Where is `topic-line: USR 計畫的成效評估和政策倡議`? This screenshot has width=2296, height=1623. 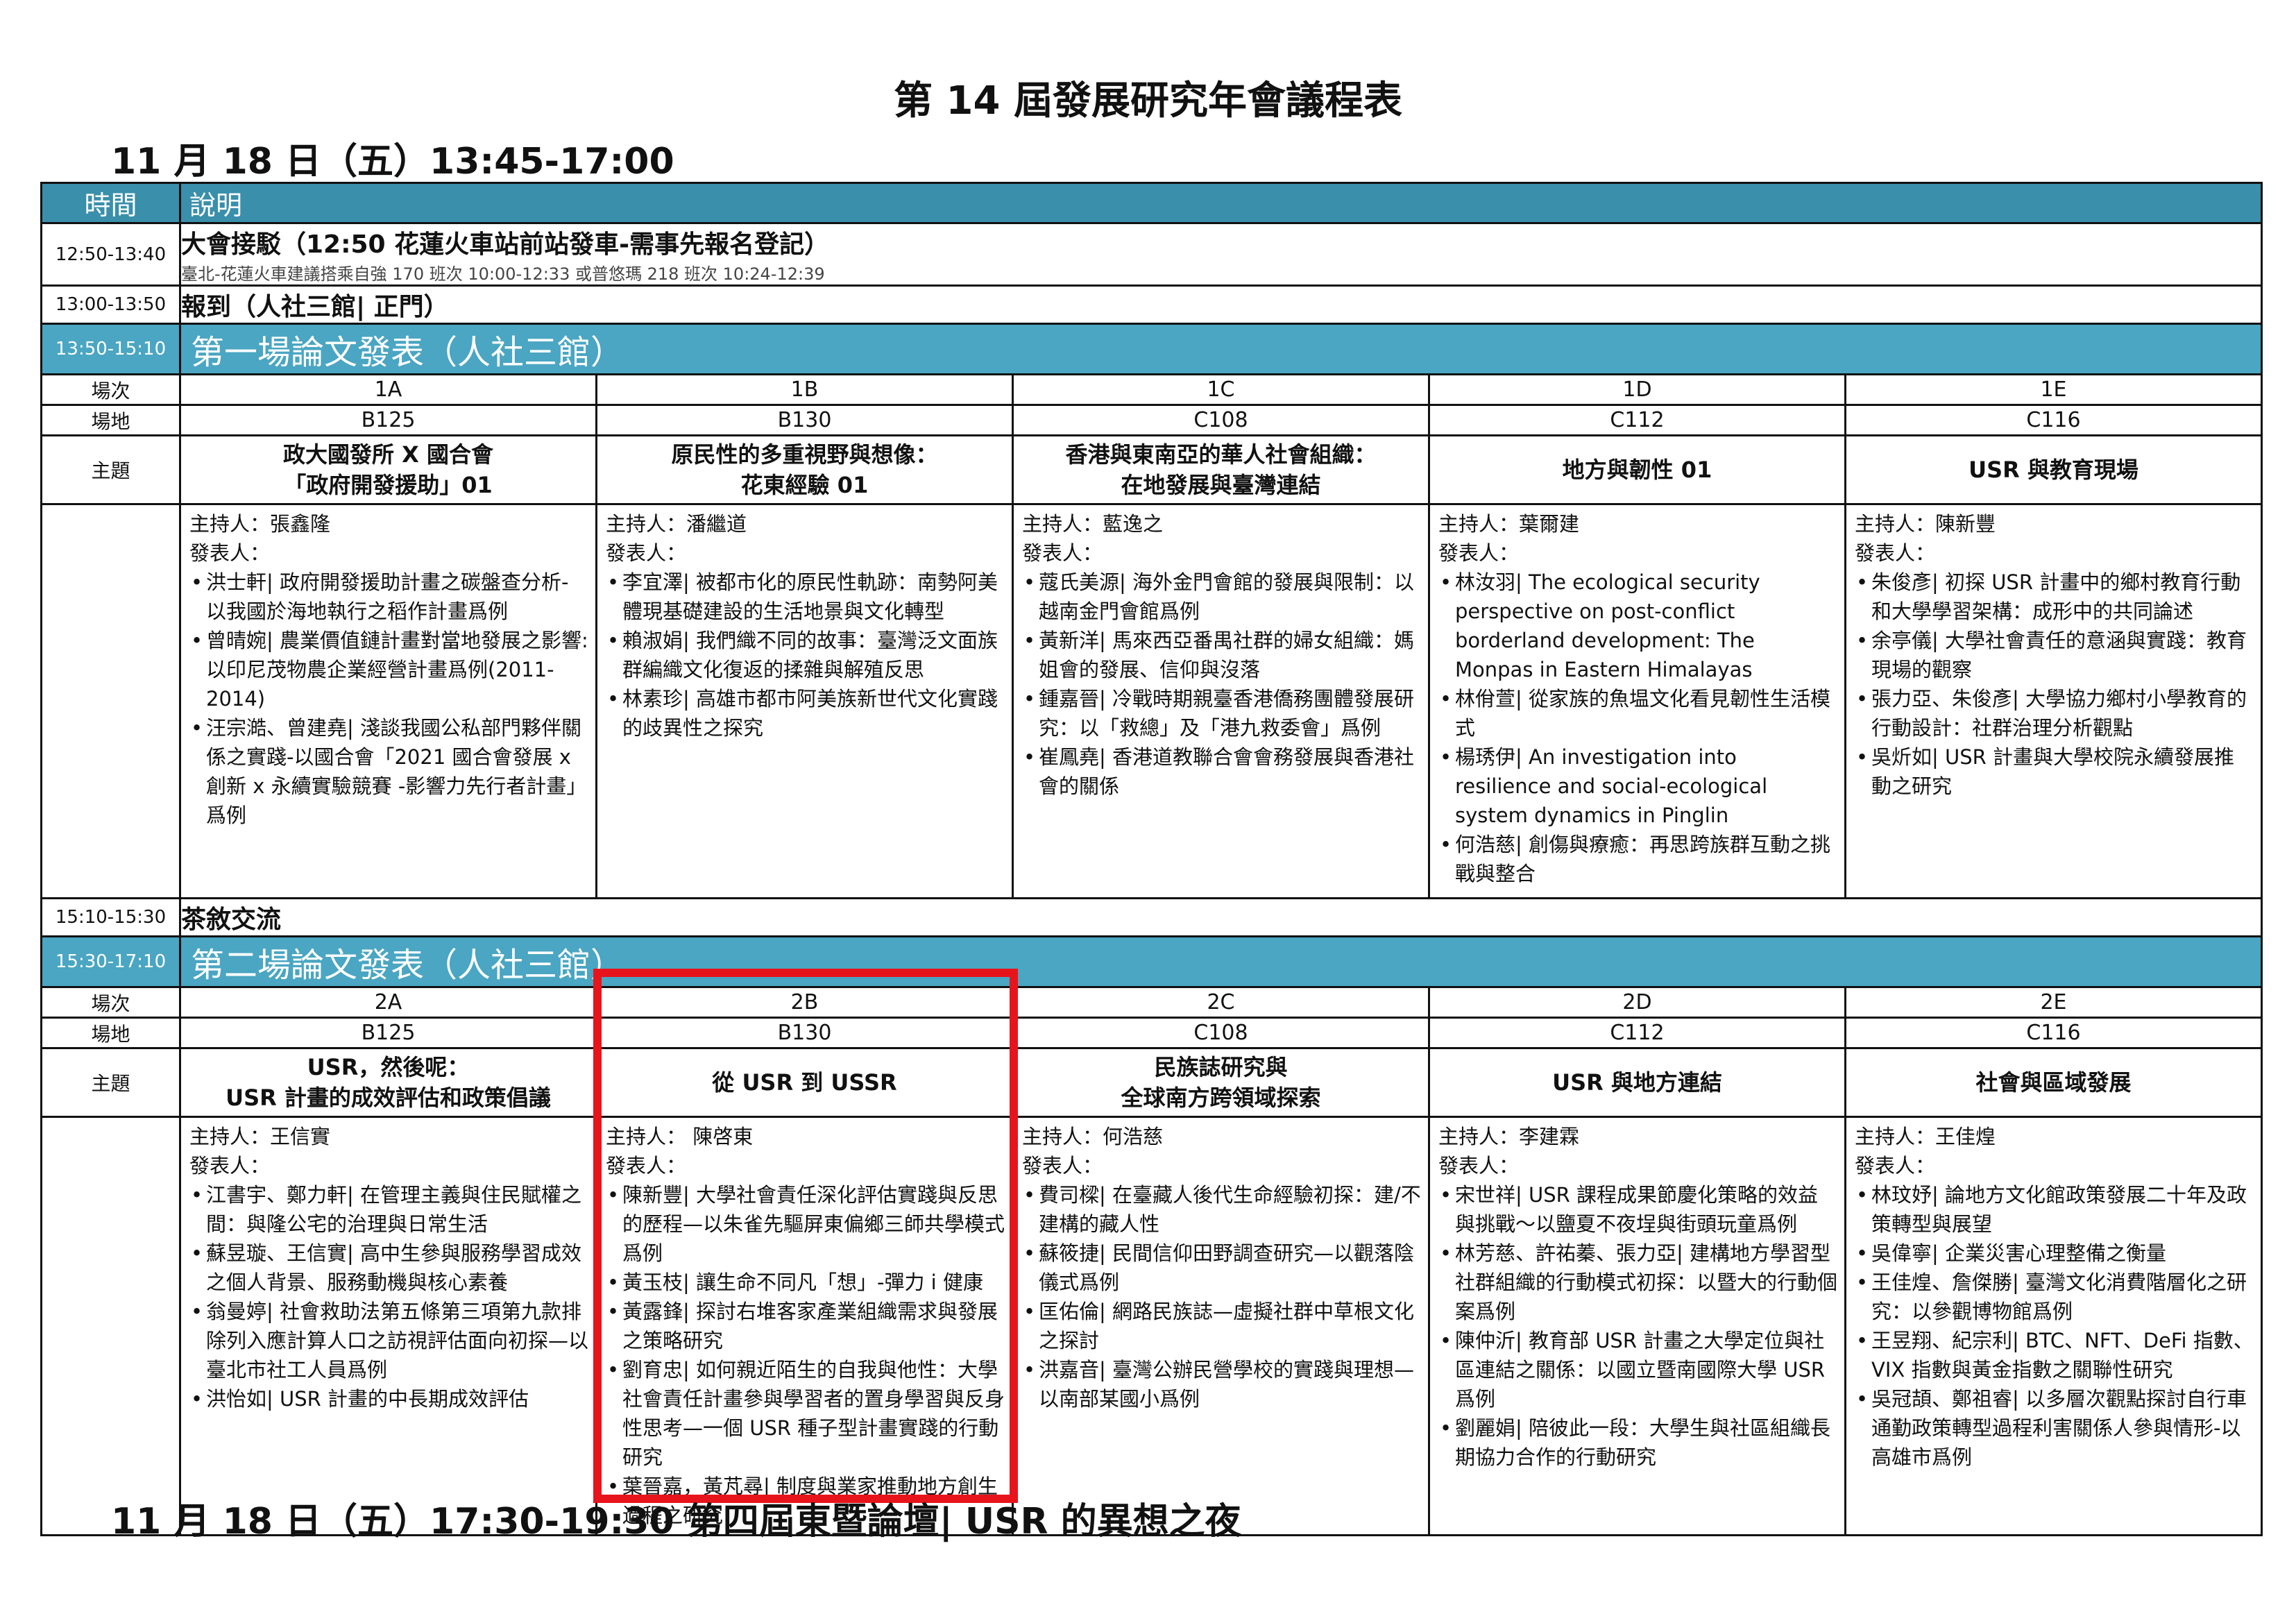
topic-line: USR 計畫的成效評估和政策倡議 is located at coordinates (388, 1098).